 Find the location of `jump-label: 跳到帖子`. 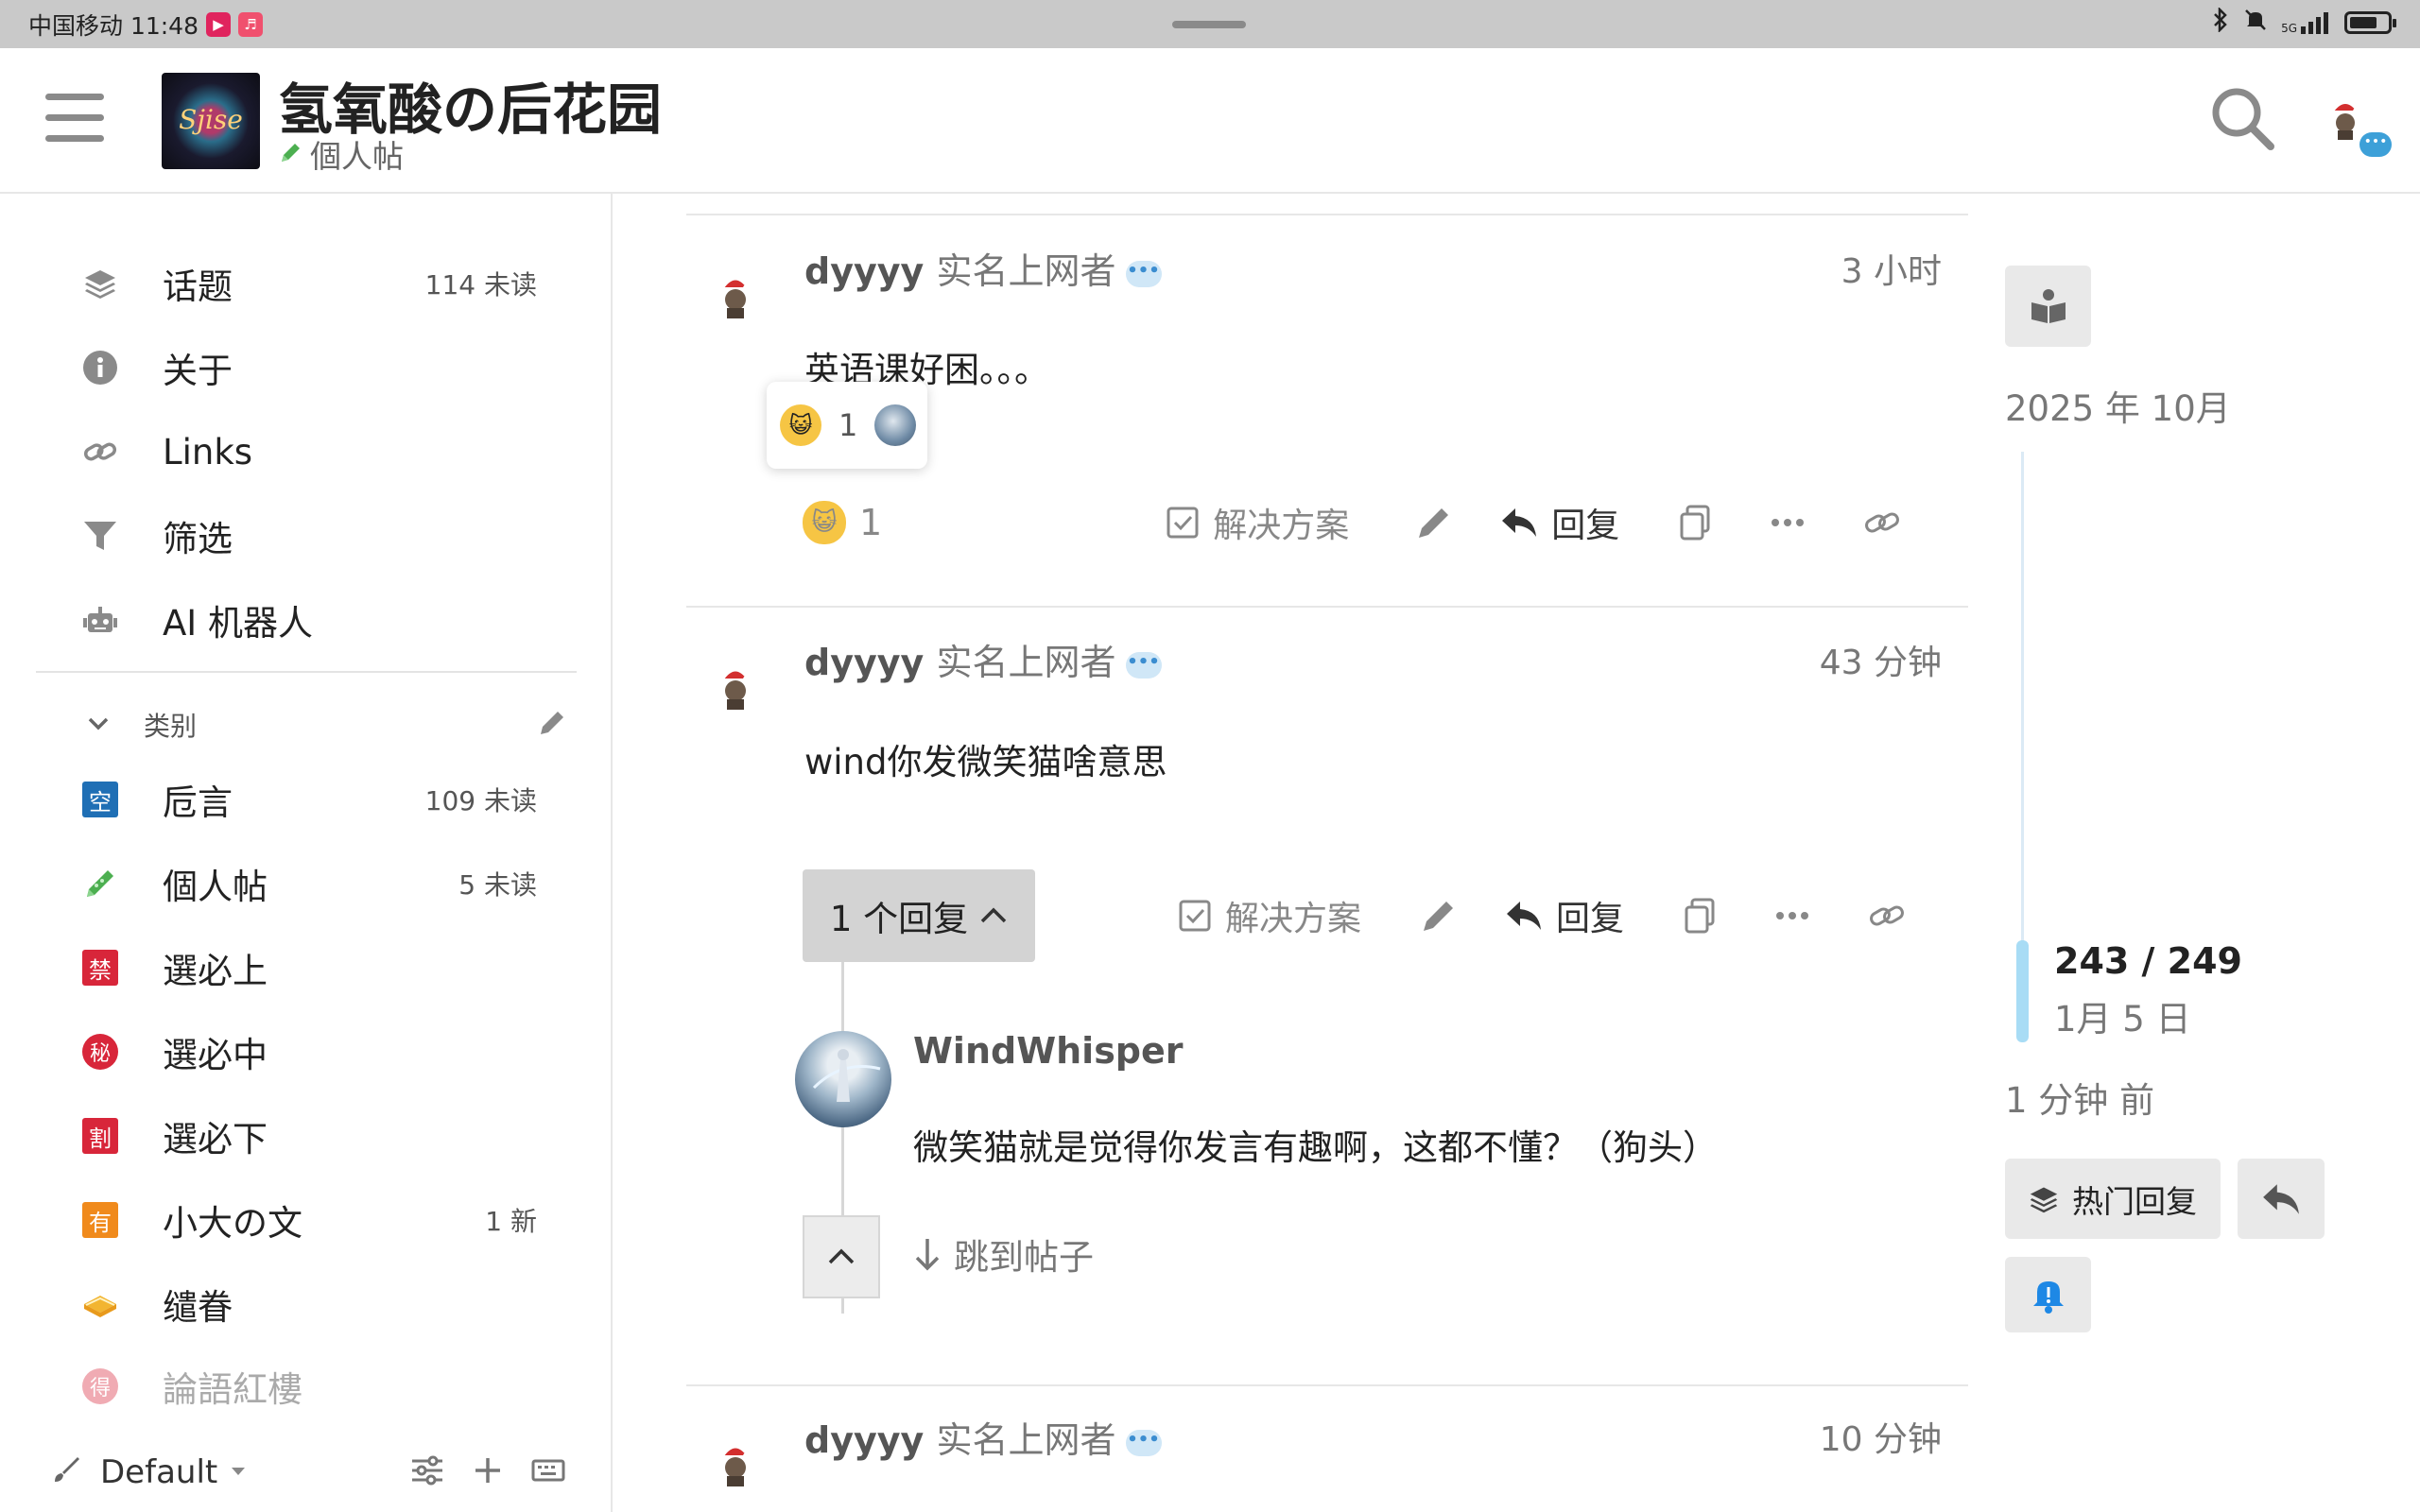

jump-label: 跳到帖子 is located at coordinates (1024, 1257).